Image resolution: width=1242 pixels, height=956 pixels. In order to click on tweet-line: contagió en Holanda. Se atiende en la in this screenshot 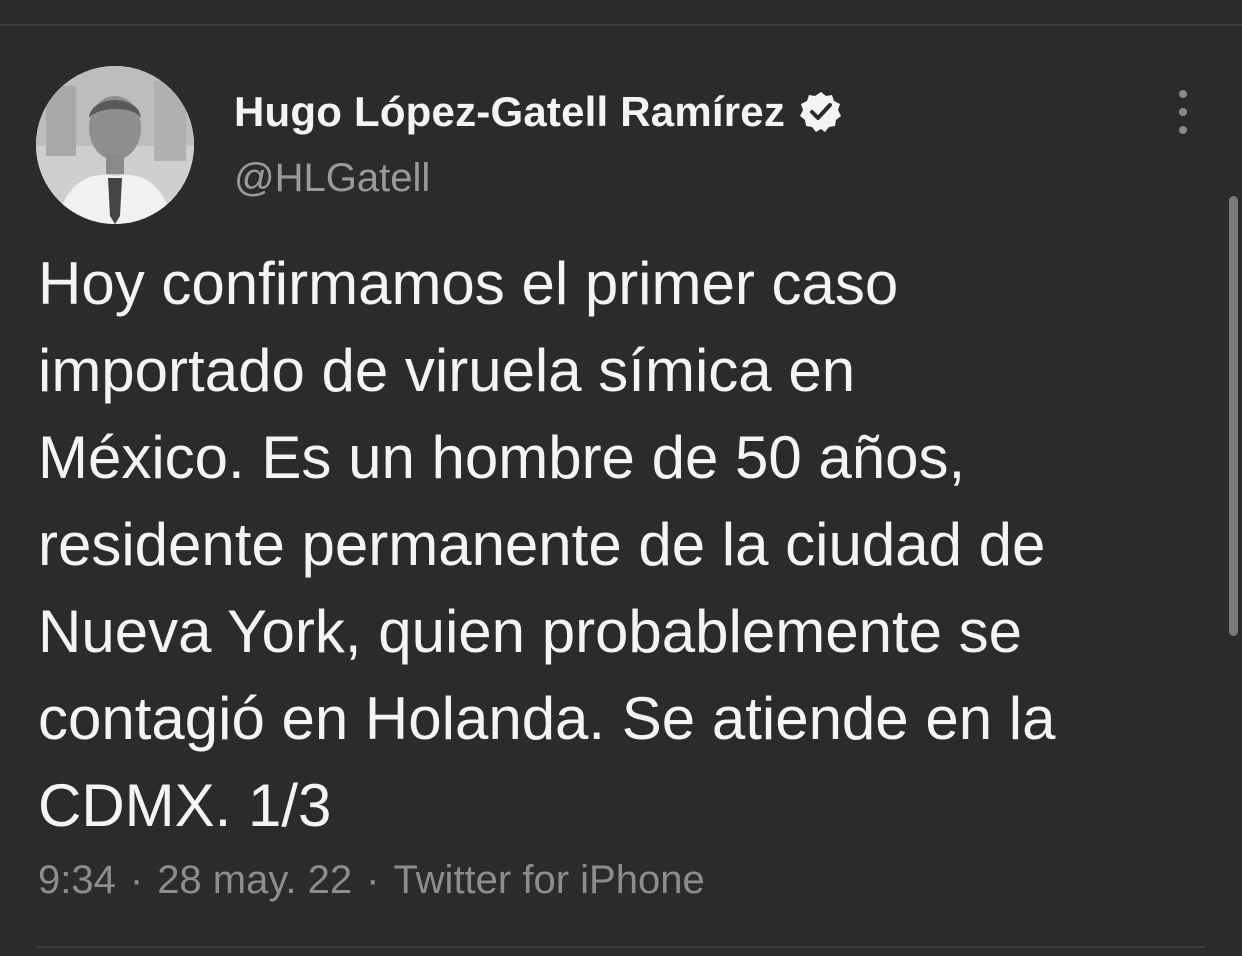, I will do `click(547, 718)`.